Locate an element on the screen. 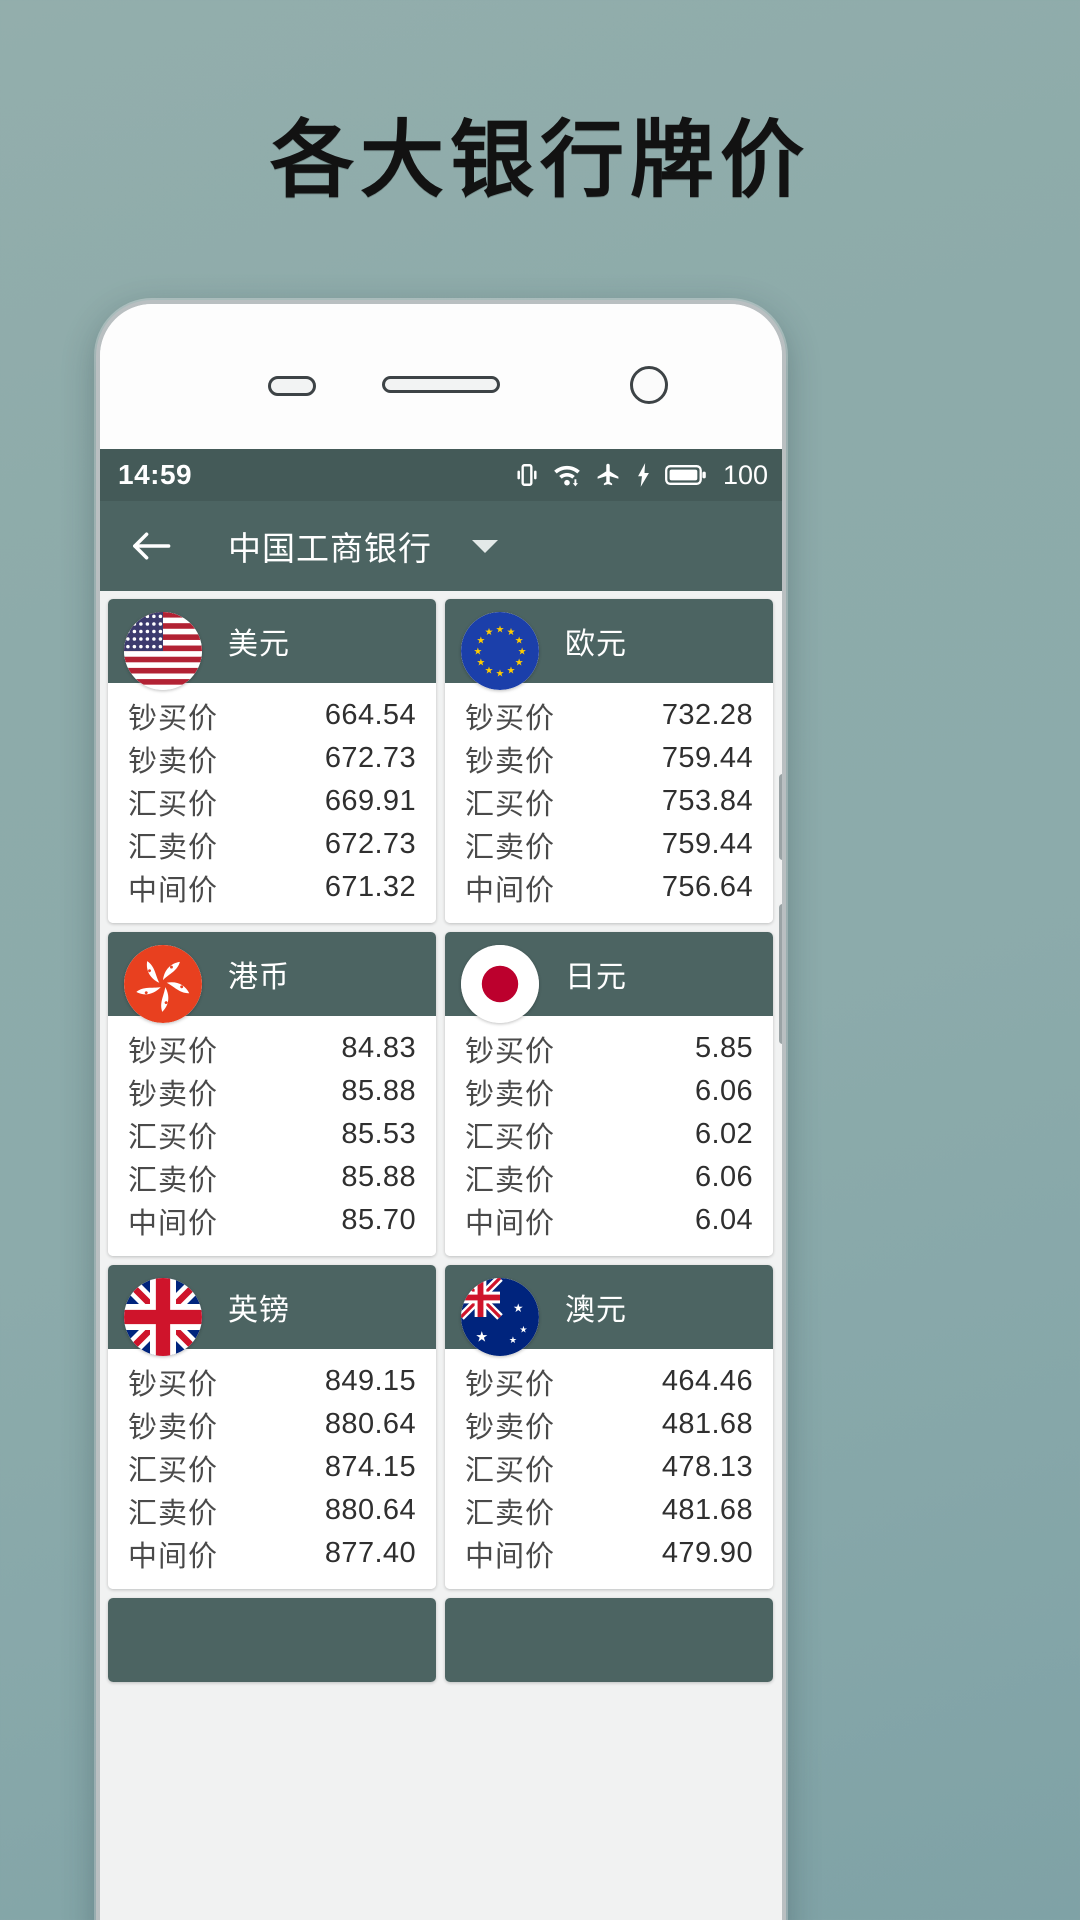 The height and width of the screenshot is (1920, 1080). bank-name-title: 中国工商银行 is located at coordinates (330, 548).